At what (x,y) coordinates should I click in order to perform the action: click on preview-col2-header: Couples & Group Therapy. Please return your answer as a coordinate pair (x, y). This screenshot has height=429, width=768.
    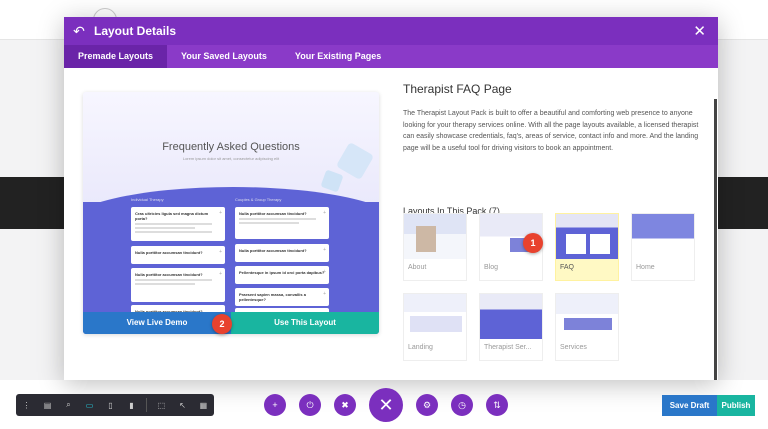
    Looking at the image, I should click on (258, 199).